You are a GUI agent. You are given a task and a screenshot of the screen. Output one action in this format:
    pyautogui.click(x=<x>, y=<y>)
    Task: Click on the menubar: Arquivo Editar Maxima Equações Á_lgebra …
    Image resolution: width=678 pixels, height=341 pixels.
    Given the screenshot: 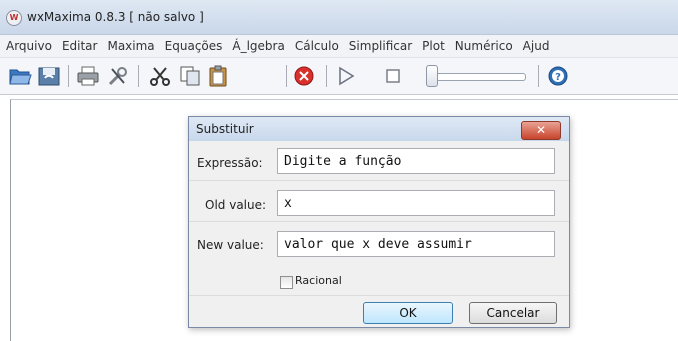 What is the action you would take?
    pyautogui.click(x=339, y=46)
    